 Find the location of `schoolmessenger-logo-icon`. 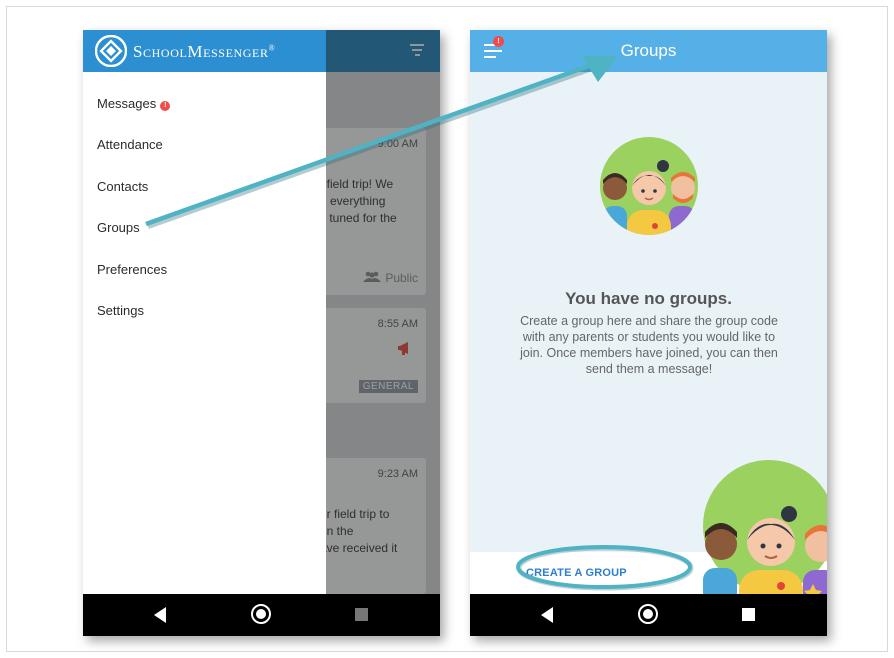

schoolmessenger-logo-icon is located at coordinates (111, 51).